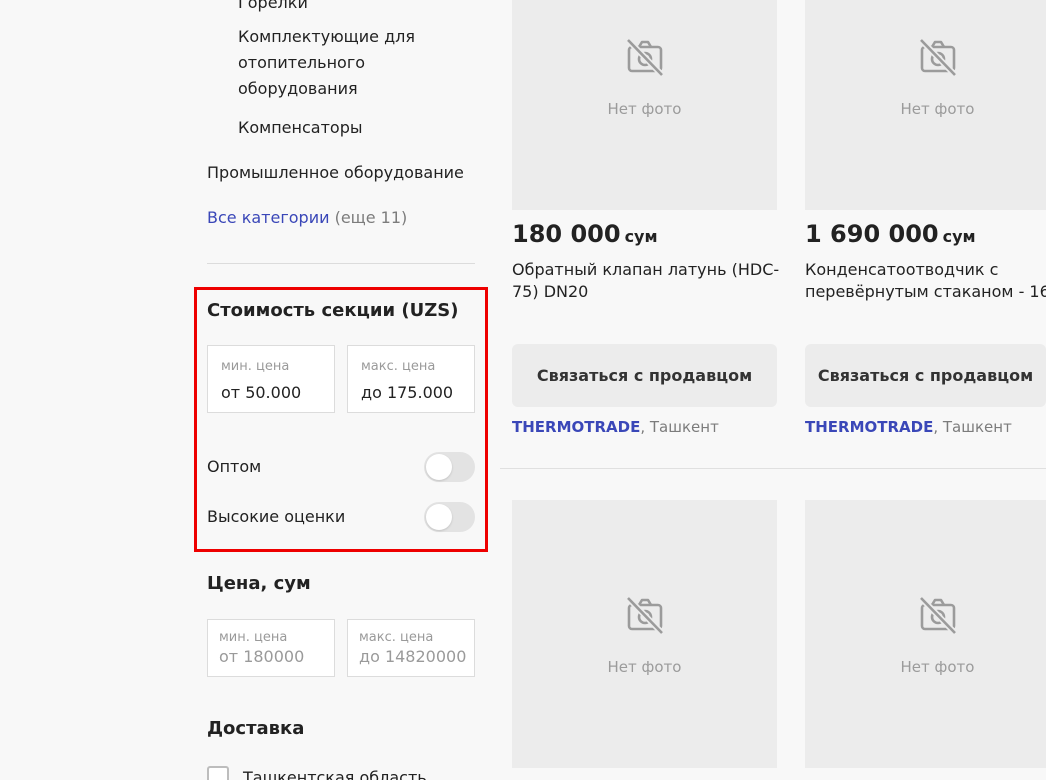  Describe the element at coordinates (300, 128) in the screenshot. I see `category-compensators: Компенсаторы` at that location.